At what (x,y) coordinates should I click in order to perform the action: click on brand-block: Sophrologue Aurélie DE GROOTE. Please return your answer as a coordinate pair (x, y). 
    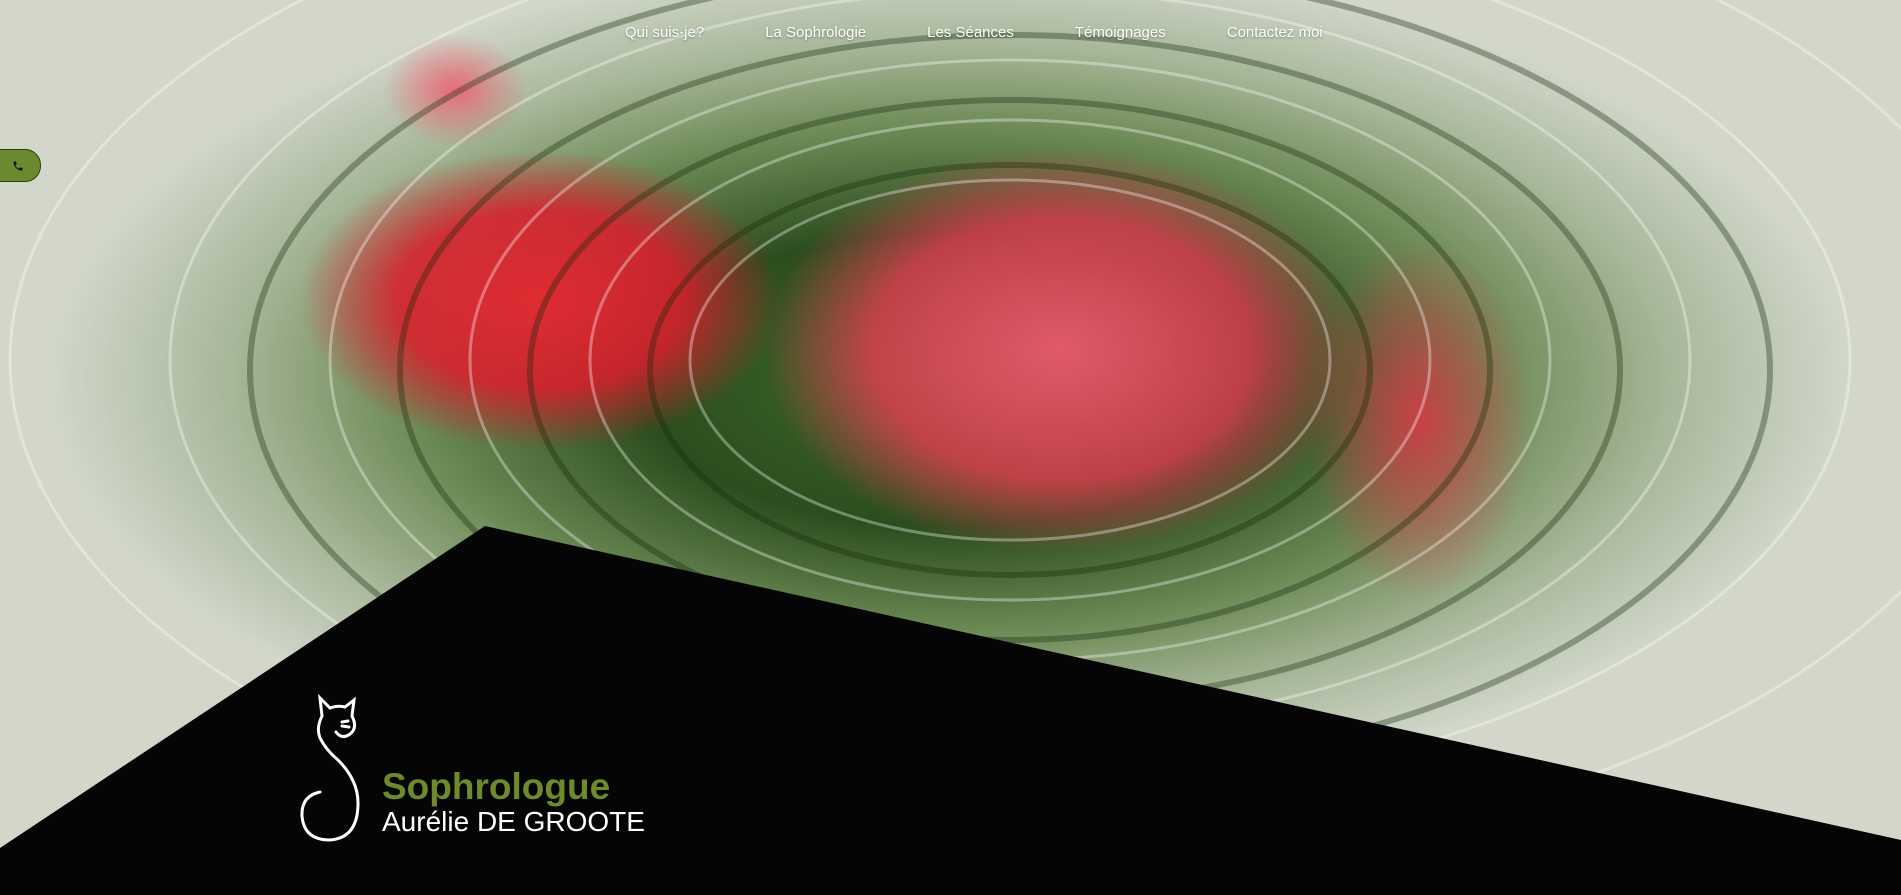
    Looking at the image, I should click on (471, 765).